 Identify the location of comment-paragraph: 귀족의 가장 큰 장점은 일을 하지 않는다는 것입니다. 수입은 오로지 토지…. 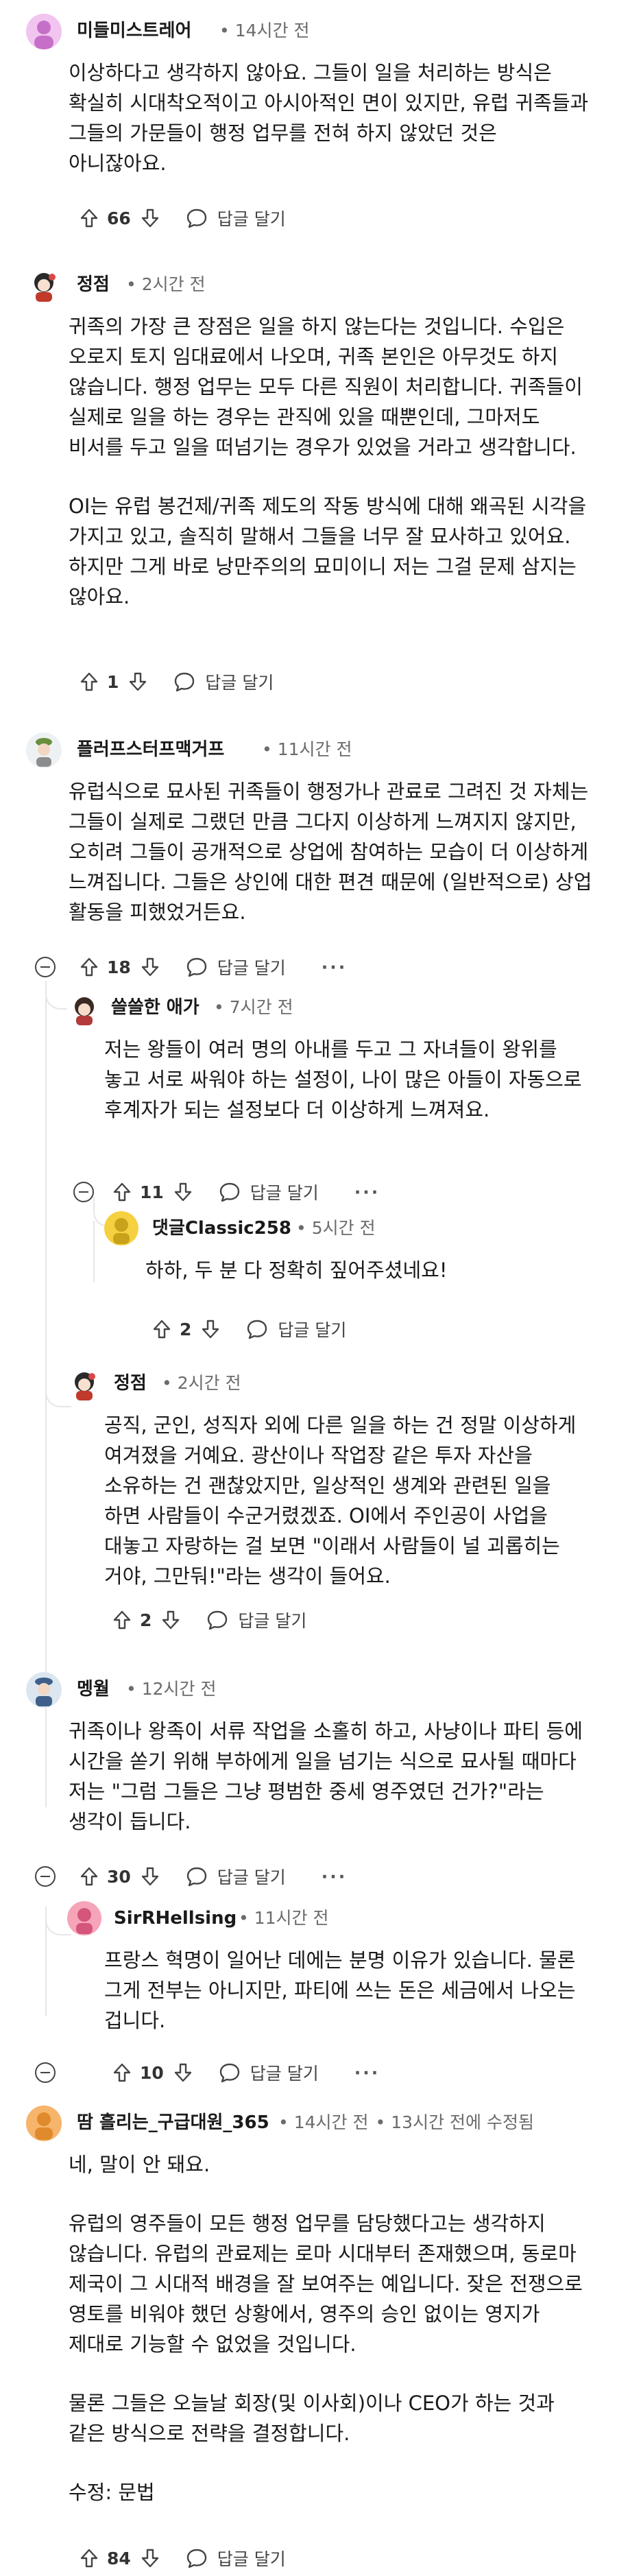
(326, 387).